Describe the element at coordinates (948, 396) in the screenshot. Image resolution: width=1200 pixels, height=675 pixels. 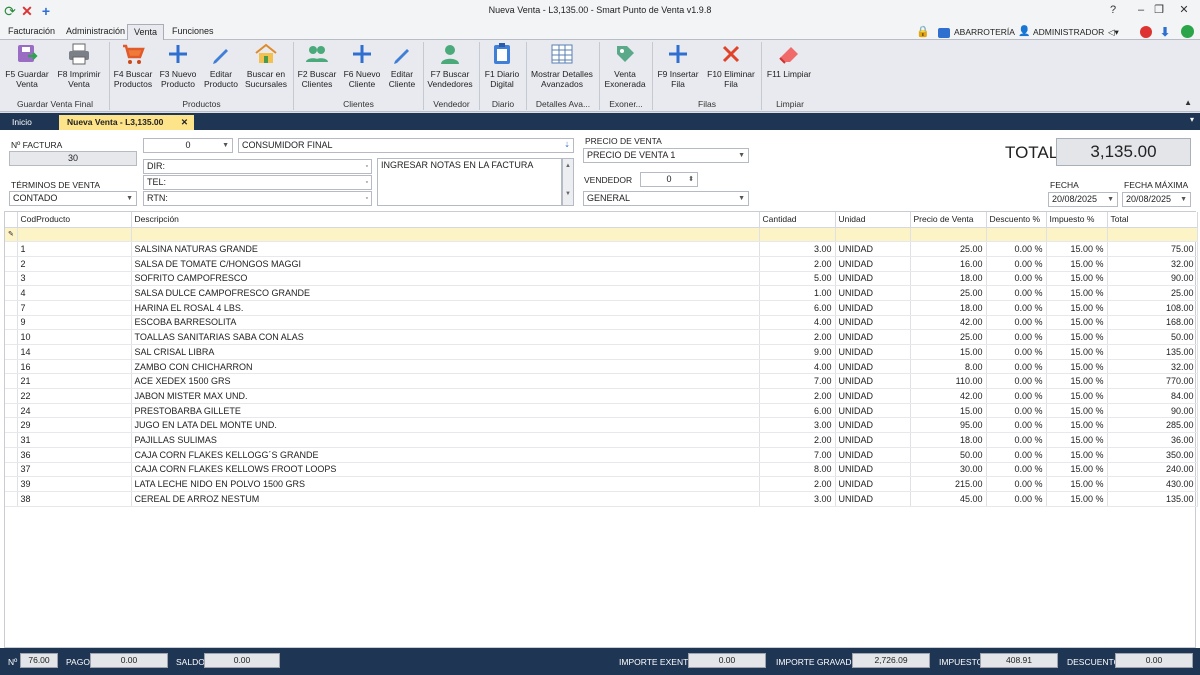
I see `cell-price: 42.00` at that location.